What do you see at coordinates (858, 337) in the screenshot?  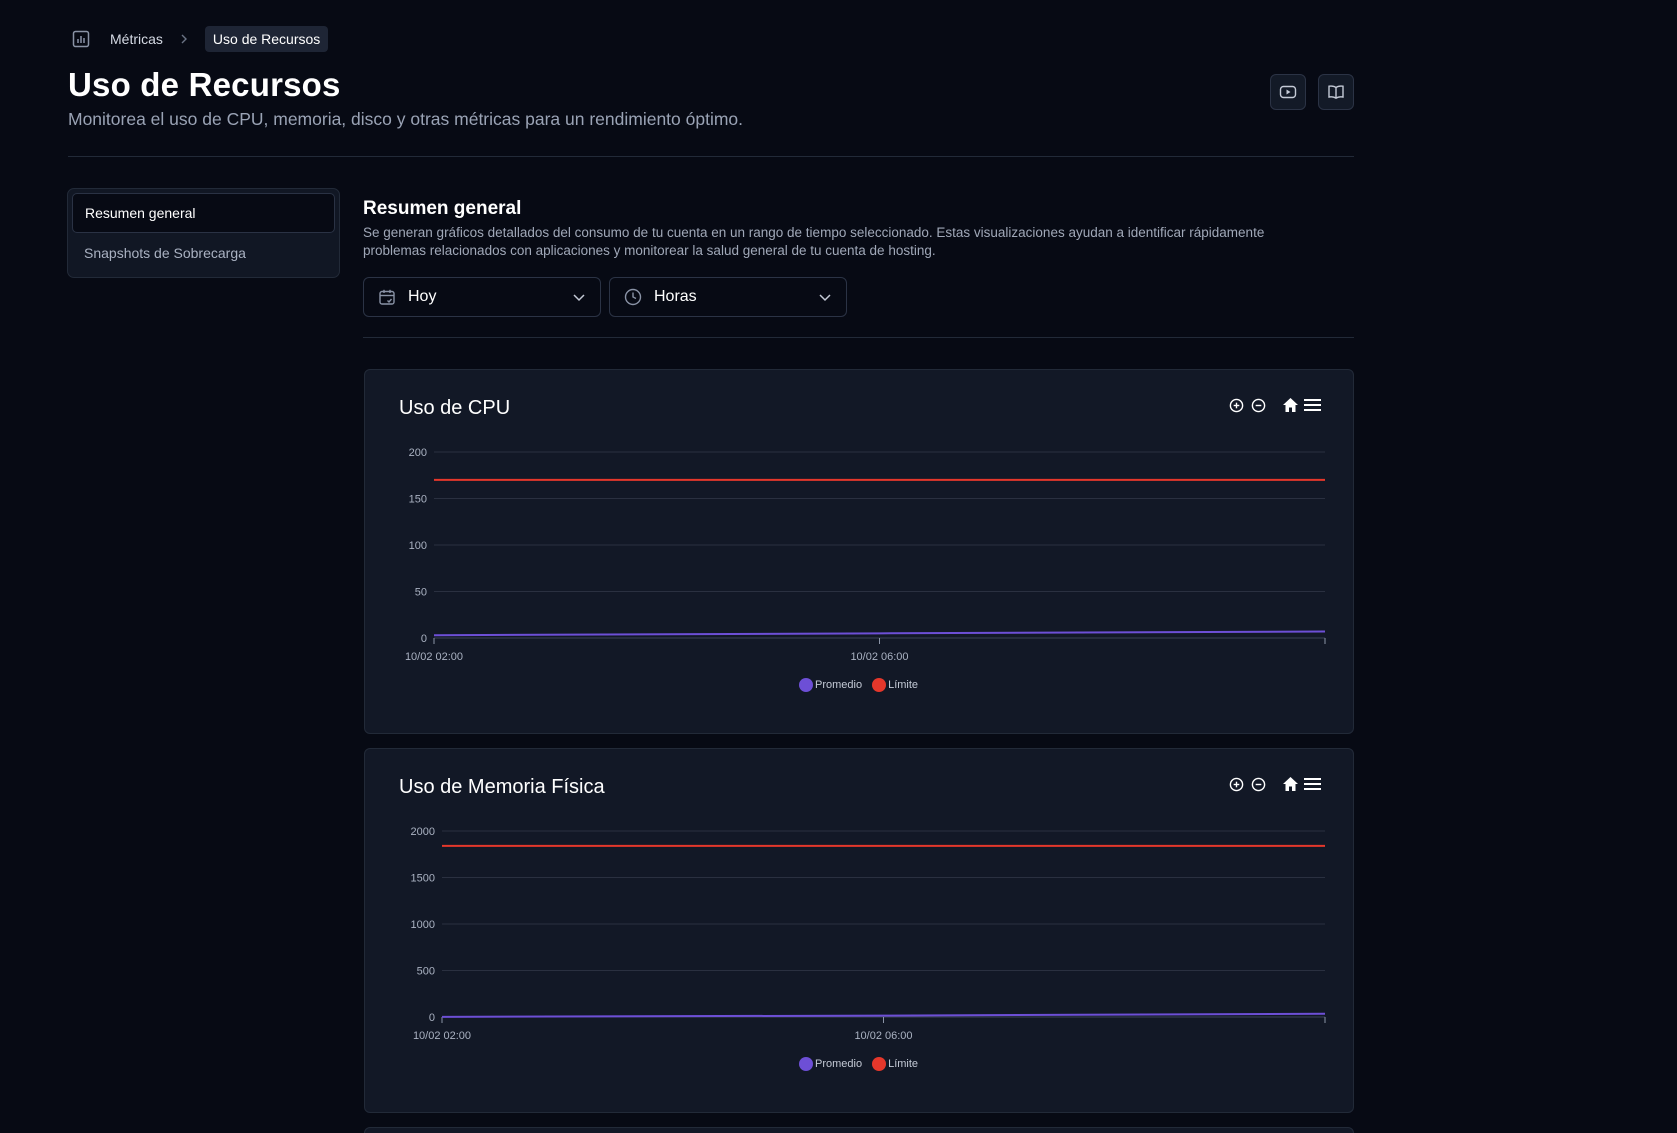 I see `filters-divider` at bounding box center [858, 337].